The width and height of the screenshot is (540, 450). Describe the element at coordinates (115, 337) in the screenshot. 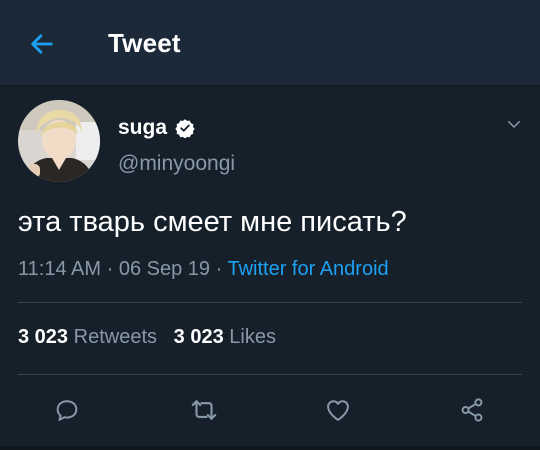

I see `retweets-label: Retweets` at that location.